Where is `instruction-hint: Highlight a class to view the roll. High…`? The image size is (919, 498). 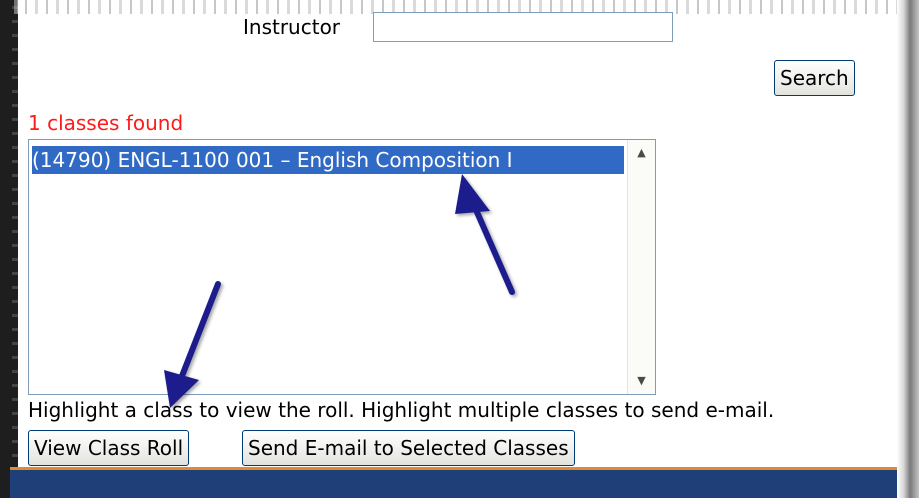 instruction-hint: Highlight a class to view the roll. High… is located at coordinates (401, 410).